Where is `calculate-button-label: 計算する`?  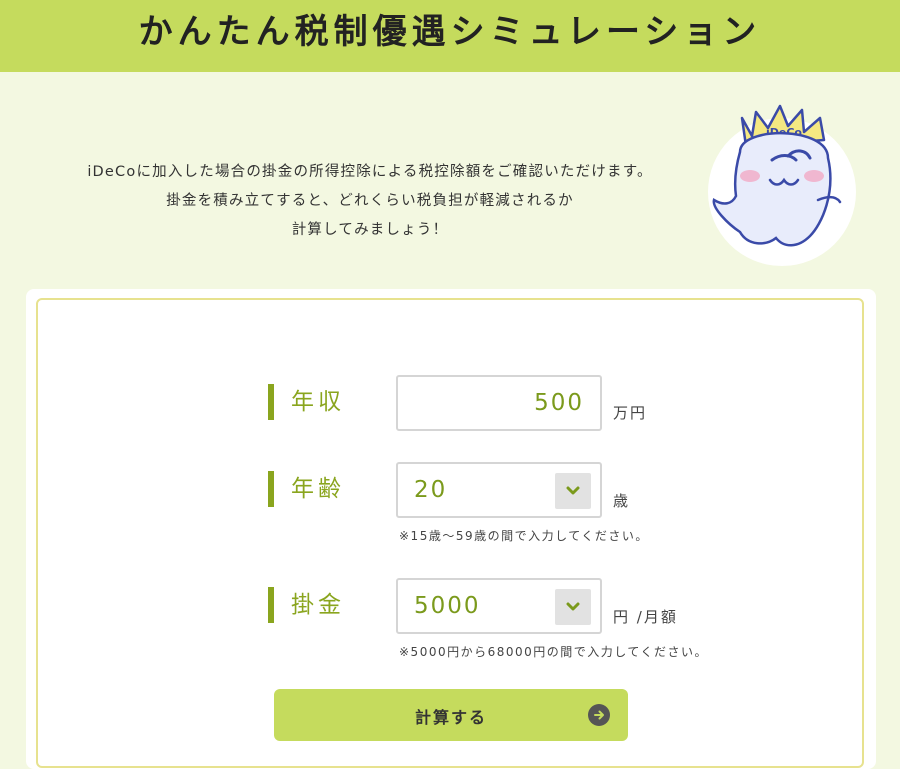
calculate-button-label: 計算する is located at coordinates (450, 717).